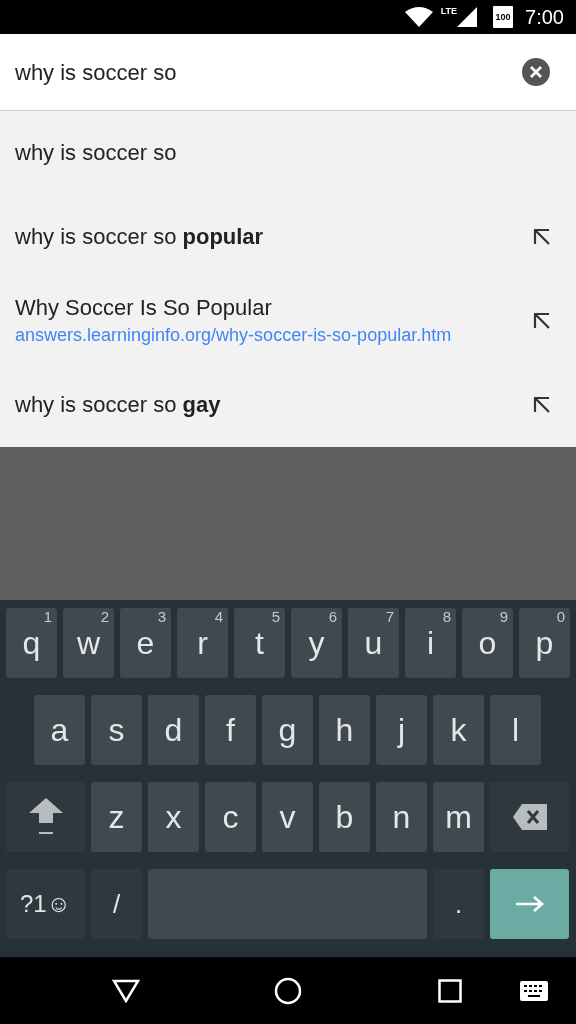  Describe the element at coordinates (116, 730) in the screenshot. I see `key: s` at that location.